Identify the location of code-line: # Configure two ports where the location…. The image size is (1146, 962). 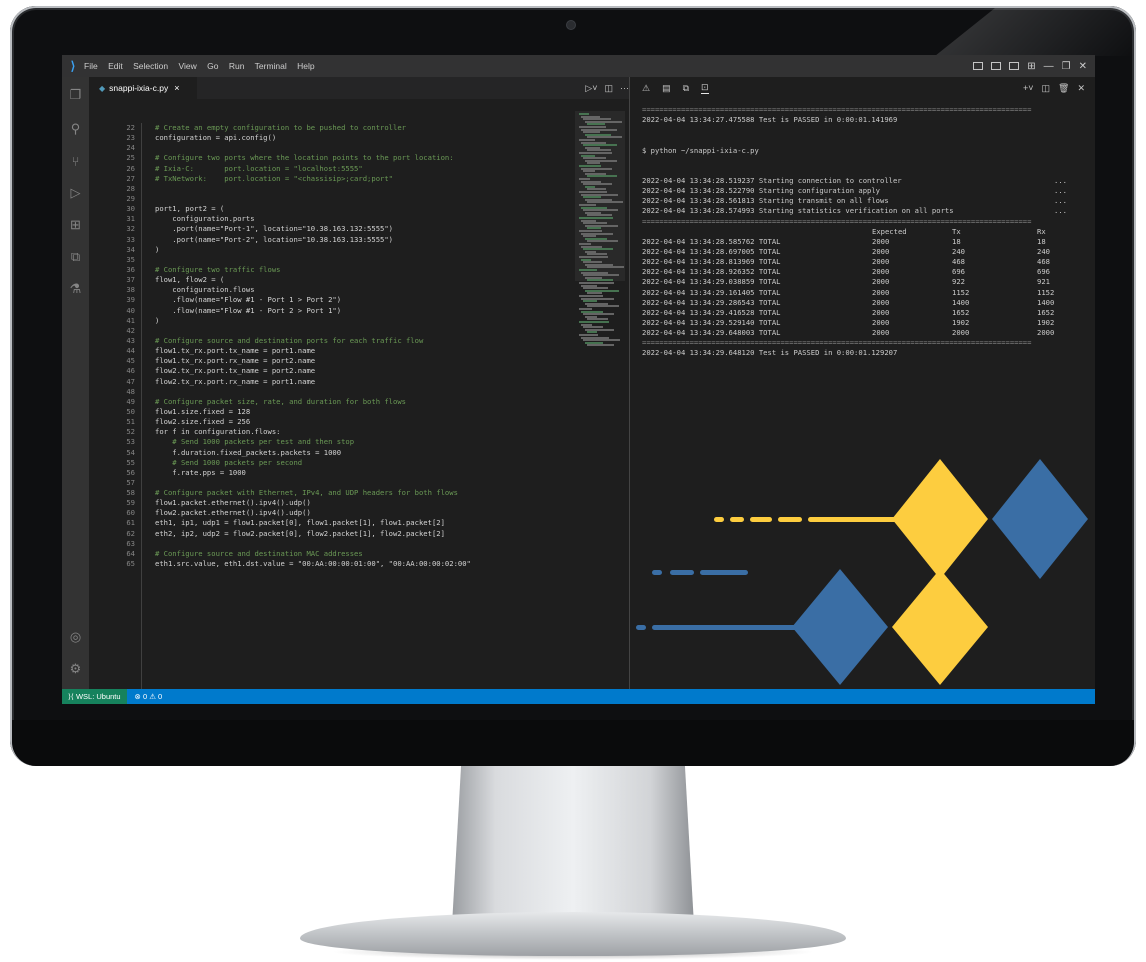
(365, 158).